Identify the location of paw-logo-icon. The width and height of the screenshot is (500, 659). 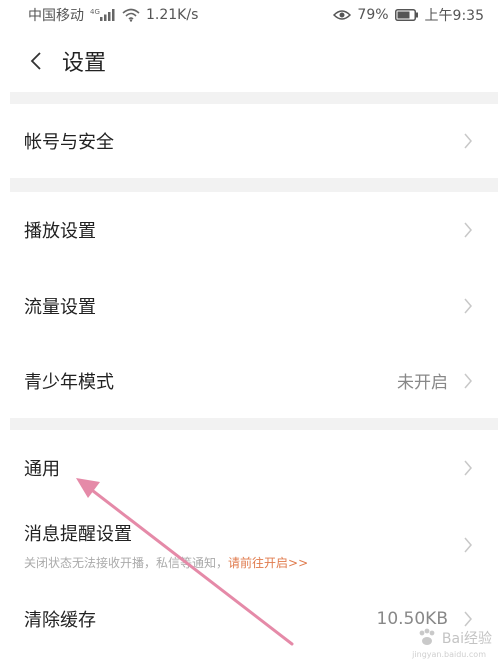
(427, 636).